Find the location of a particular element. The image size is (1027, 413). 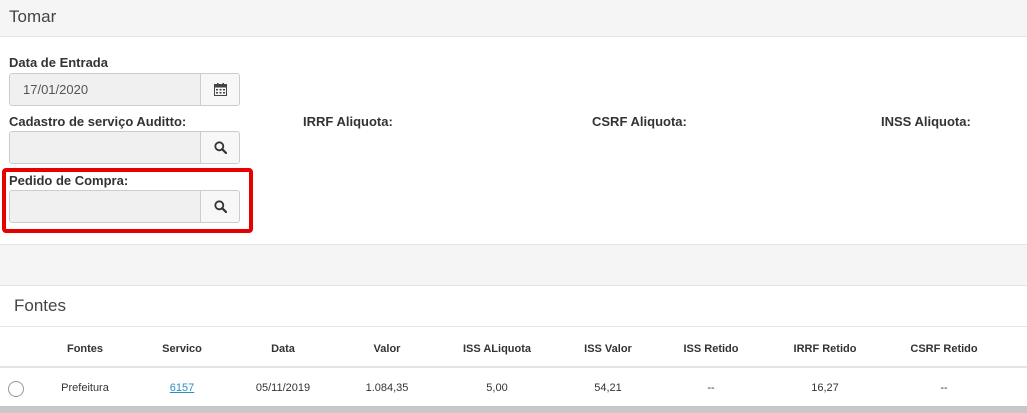

search-icon is located at coordinates (220, 147).